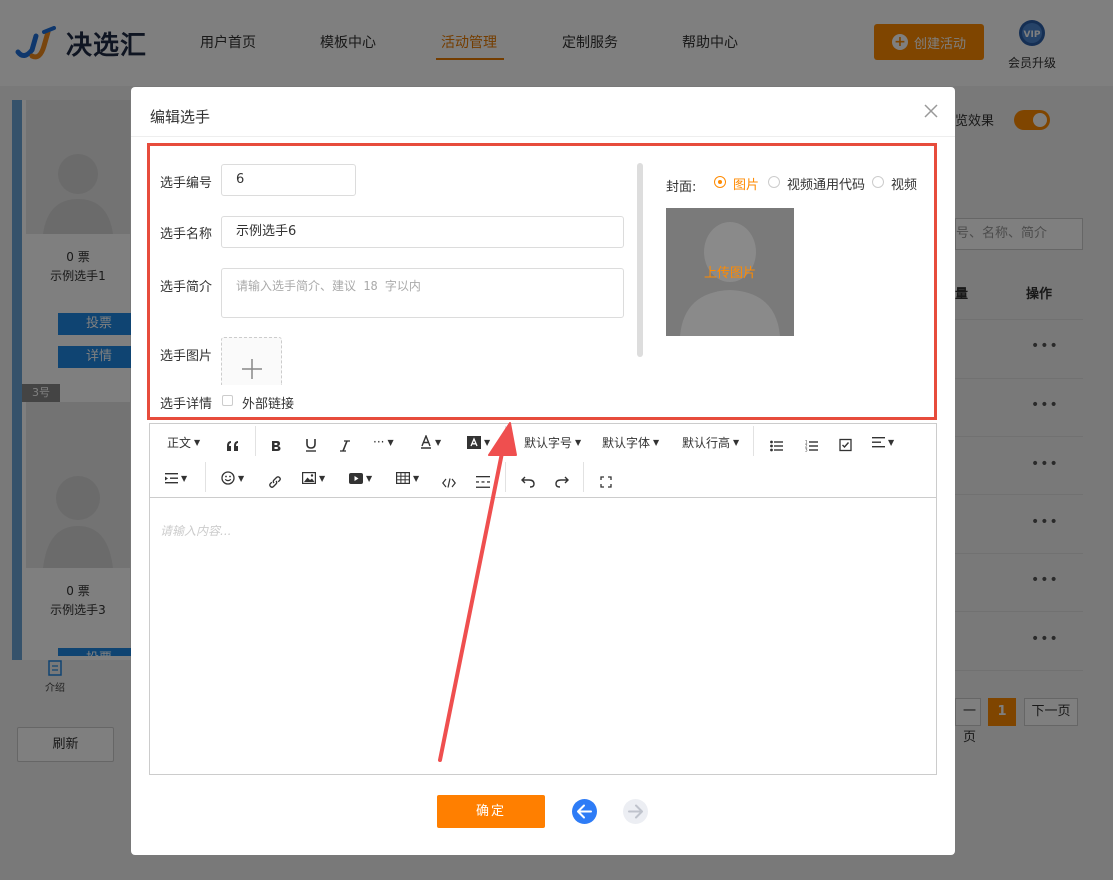 This screenshot has width=1113, height=880. I want to click on line-height-dropdown: 默认行高 ▼, so click(710, 442).